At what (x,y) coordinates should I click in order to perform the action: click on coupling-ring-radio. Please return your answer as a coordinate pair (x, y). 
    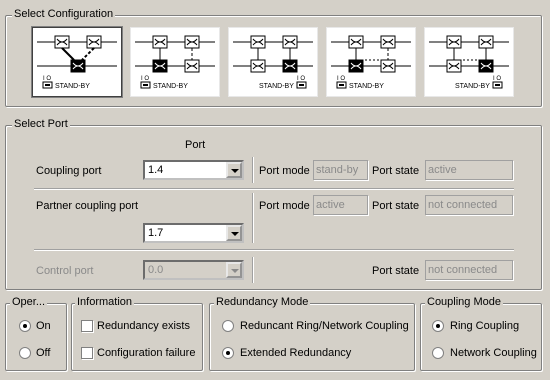
    Looking at the image, I should click on (438, 326).